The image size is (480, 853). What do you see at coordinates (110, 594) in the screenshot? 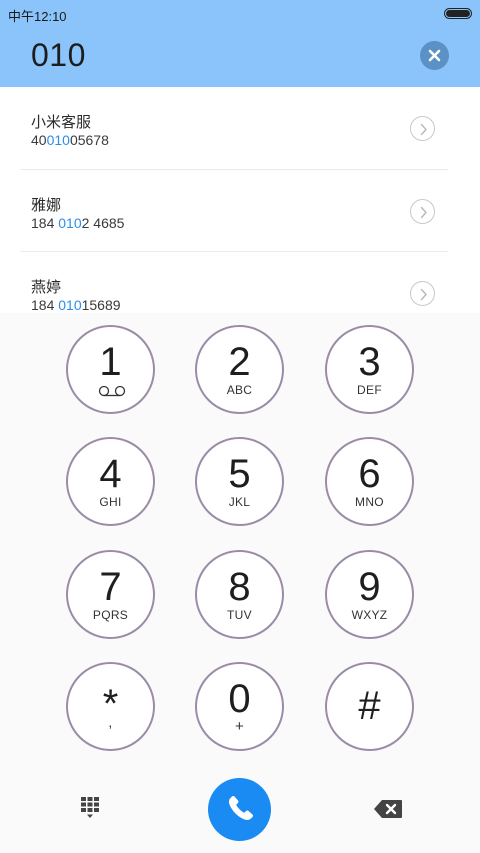
I see `key-7: 7 PQRS` at bounding box center [110, 594].